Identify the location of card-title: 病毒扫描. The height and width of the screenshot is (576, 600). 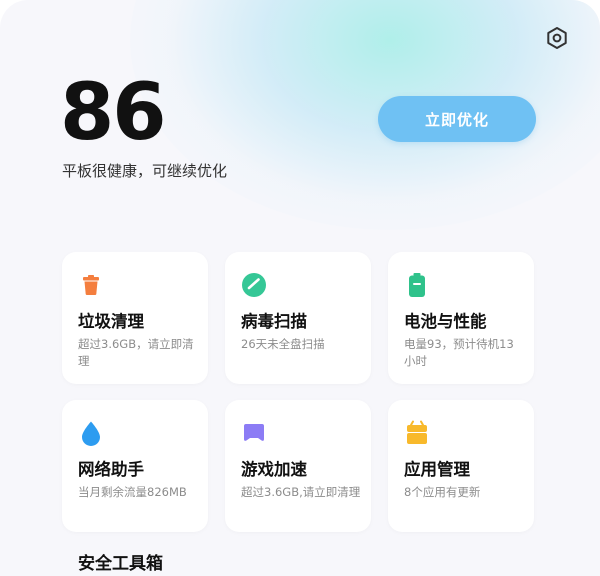
(274, 321).